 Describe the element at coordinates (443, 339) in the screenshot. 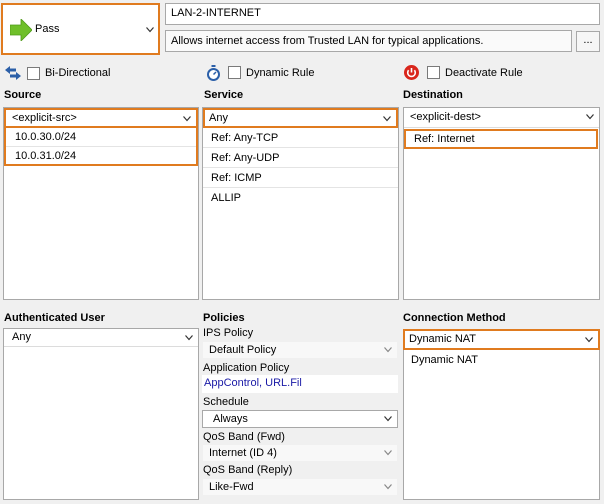

I see `connection-method-value: Dynamic NAT` at that location.